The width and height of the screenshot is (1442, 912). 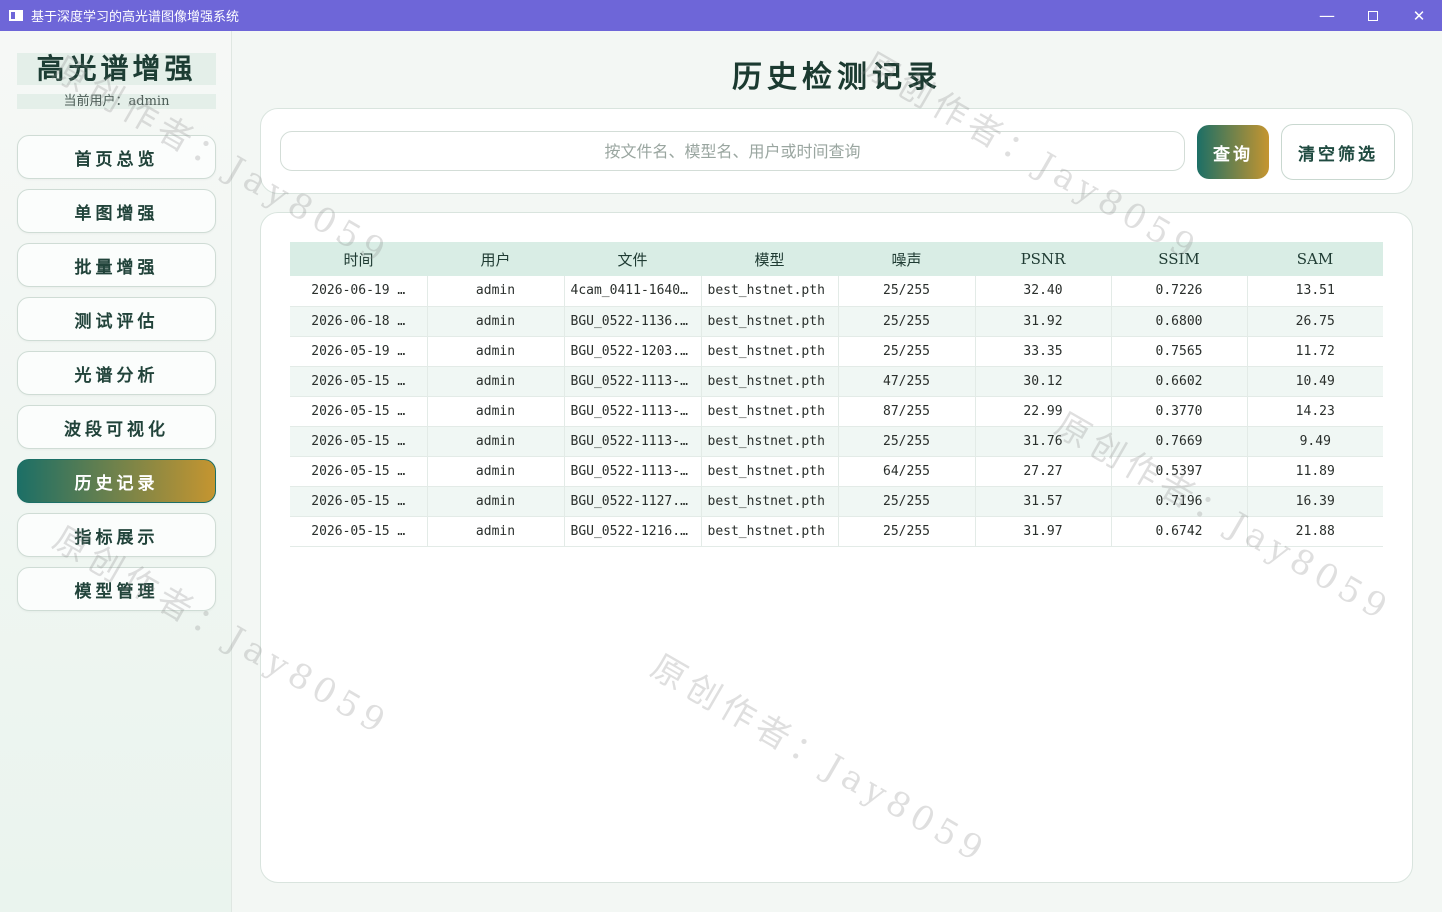 What do you see at coordinates (116, 157) in the screenshot?
I see `sidebar-item-home: 首页总览` at bounding box center [116, 157].